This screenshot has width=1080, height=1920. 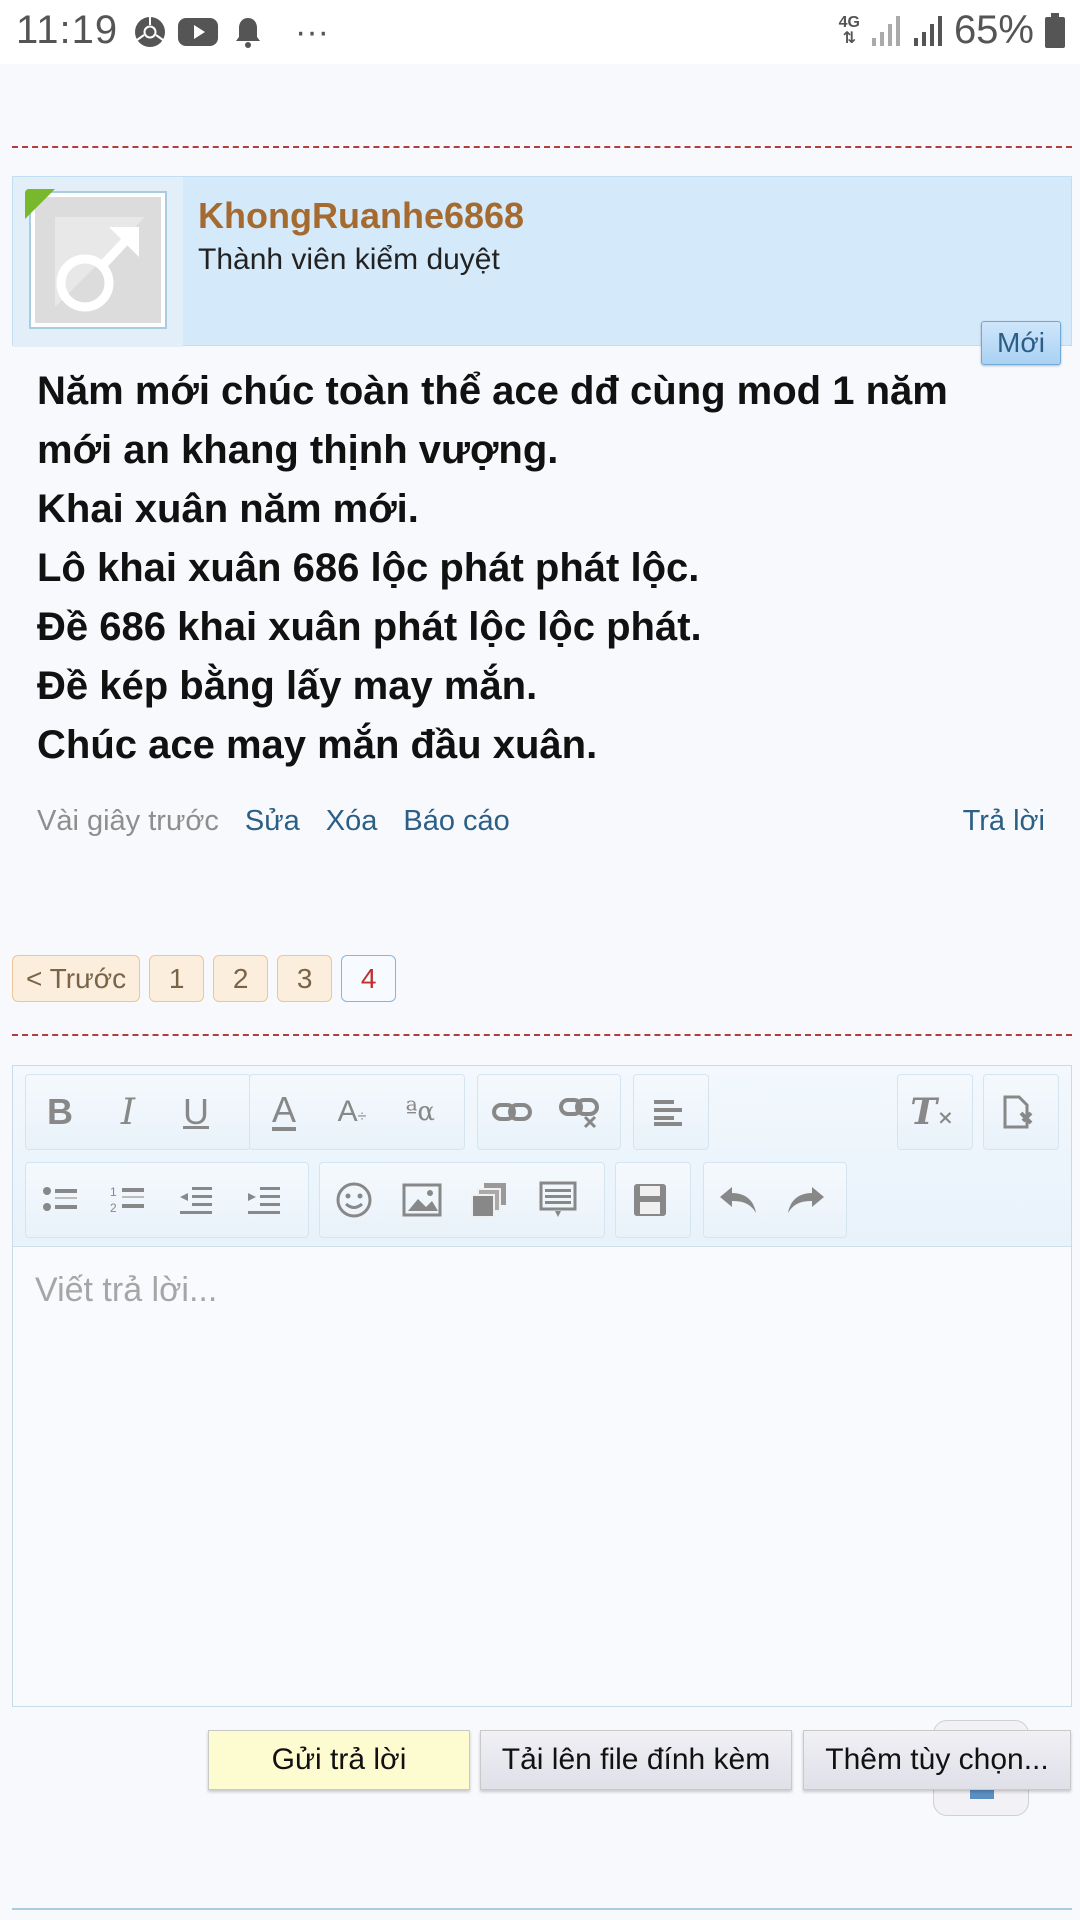 I want to click on redo-icon, so click(x=806, y=1200).